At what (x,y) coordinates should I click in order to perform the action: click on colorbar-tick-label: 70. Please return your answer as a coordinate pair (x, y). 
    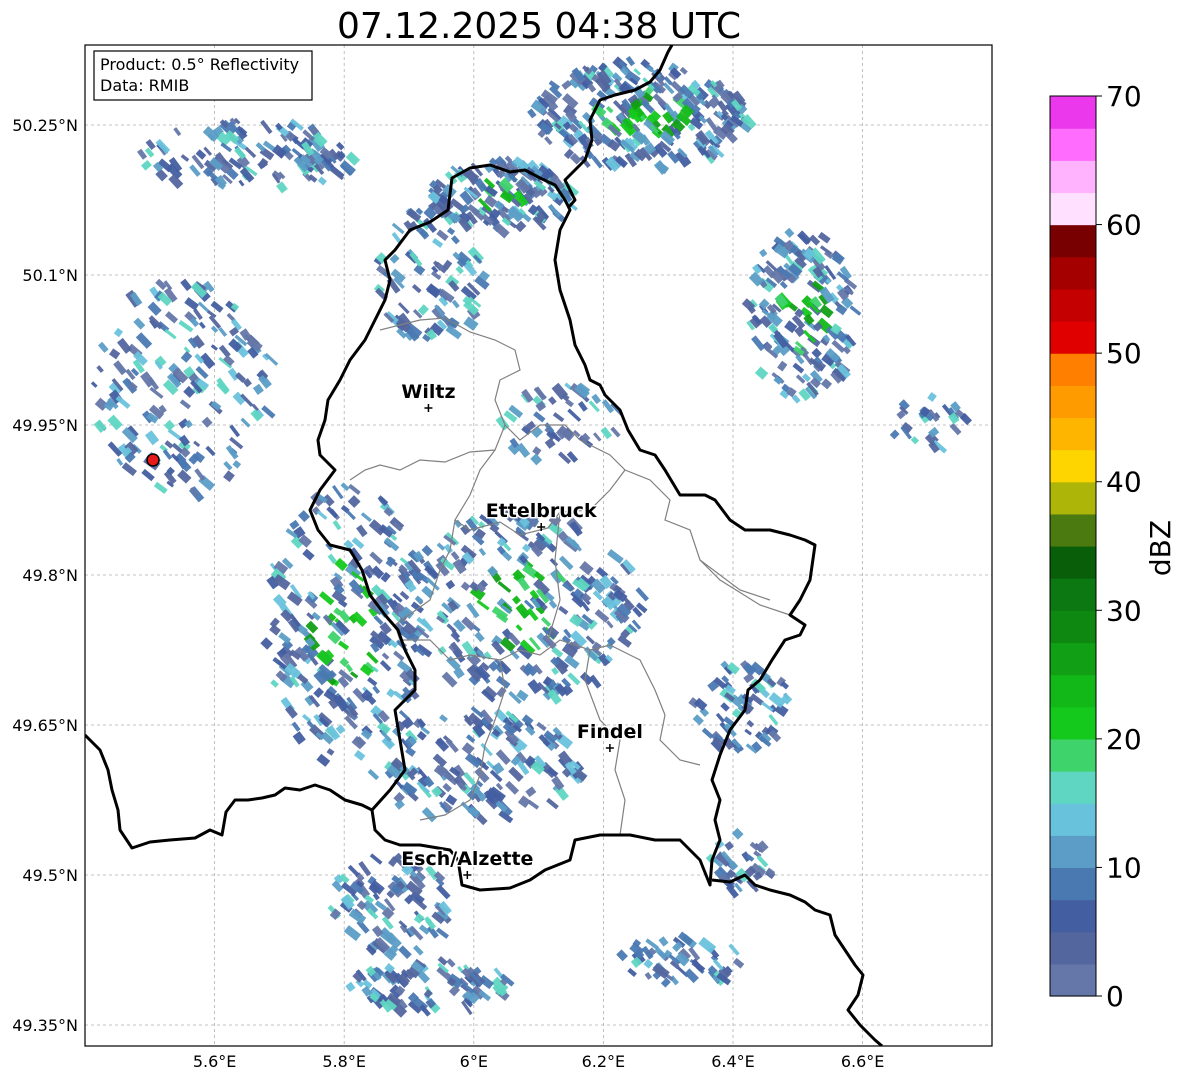
    Looking at the image, I should click on (1124, 96).